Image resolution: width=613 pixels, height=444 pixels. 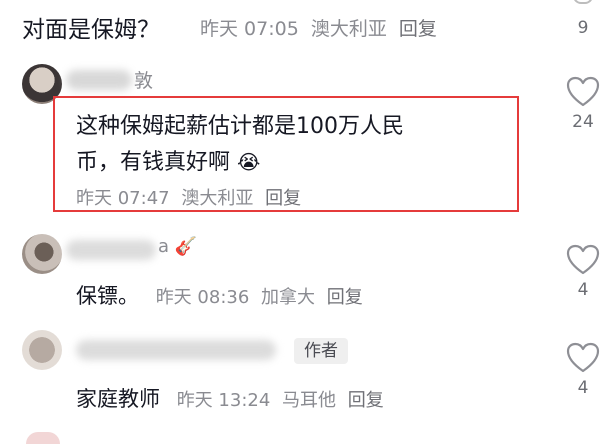 I want to click on comment-text-body: 家庭教师, so click(x=118, y=399).